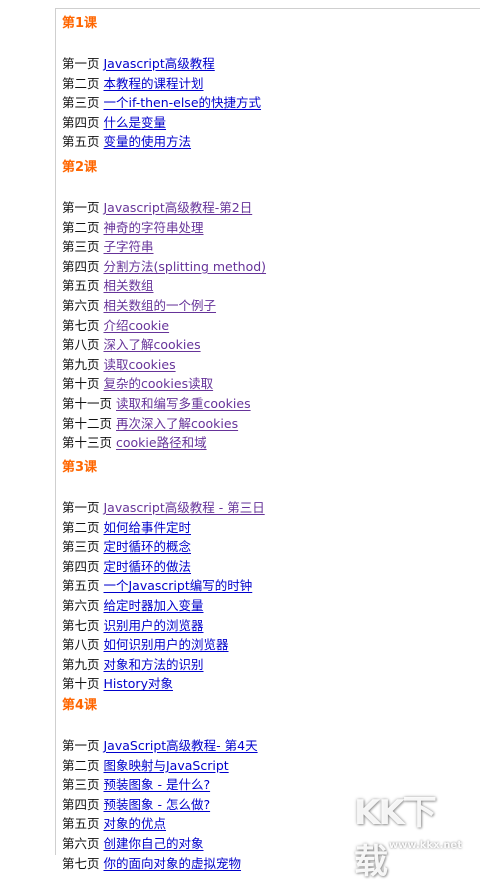  I want to click on lesson-page-link: 深入了解cookies, so click(152, 344).